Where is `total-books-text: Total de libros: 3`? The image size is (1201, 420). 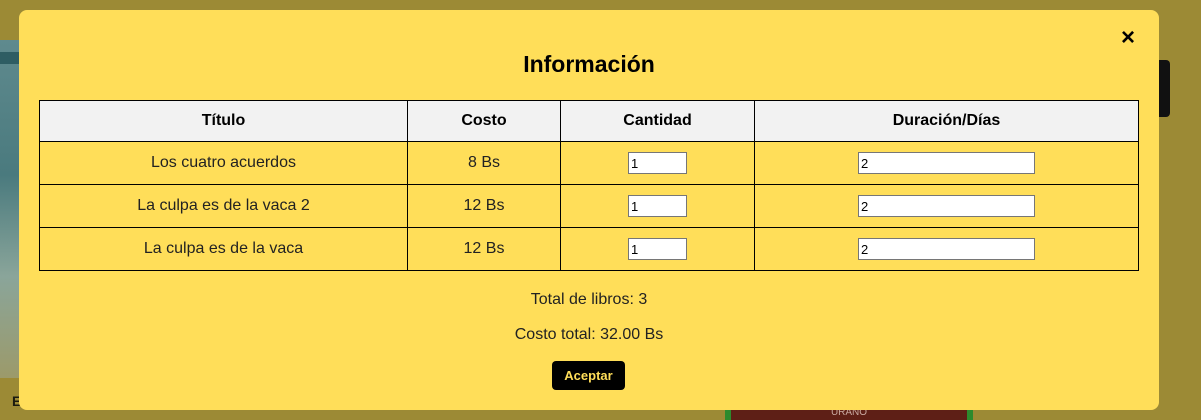
total-books-text: Total de libros: 3 is located at coordinates (589, 299).